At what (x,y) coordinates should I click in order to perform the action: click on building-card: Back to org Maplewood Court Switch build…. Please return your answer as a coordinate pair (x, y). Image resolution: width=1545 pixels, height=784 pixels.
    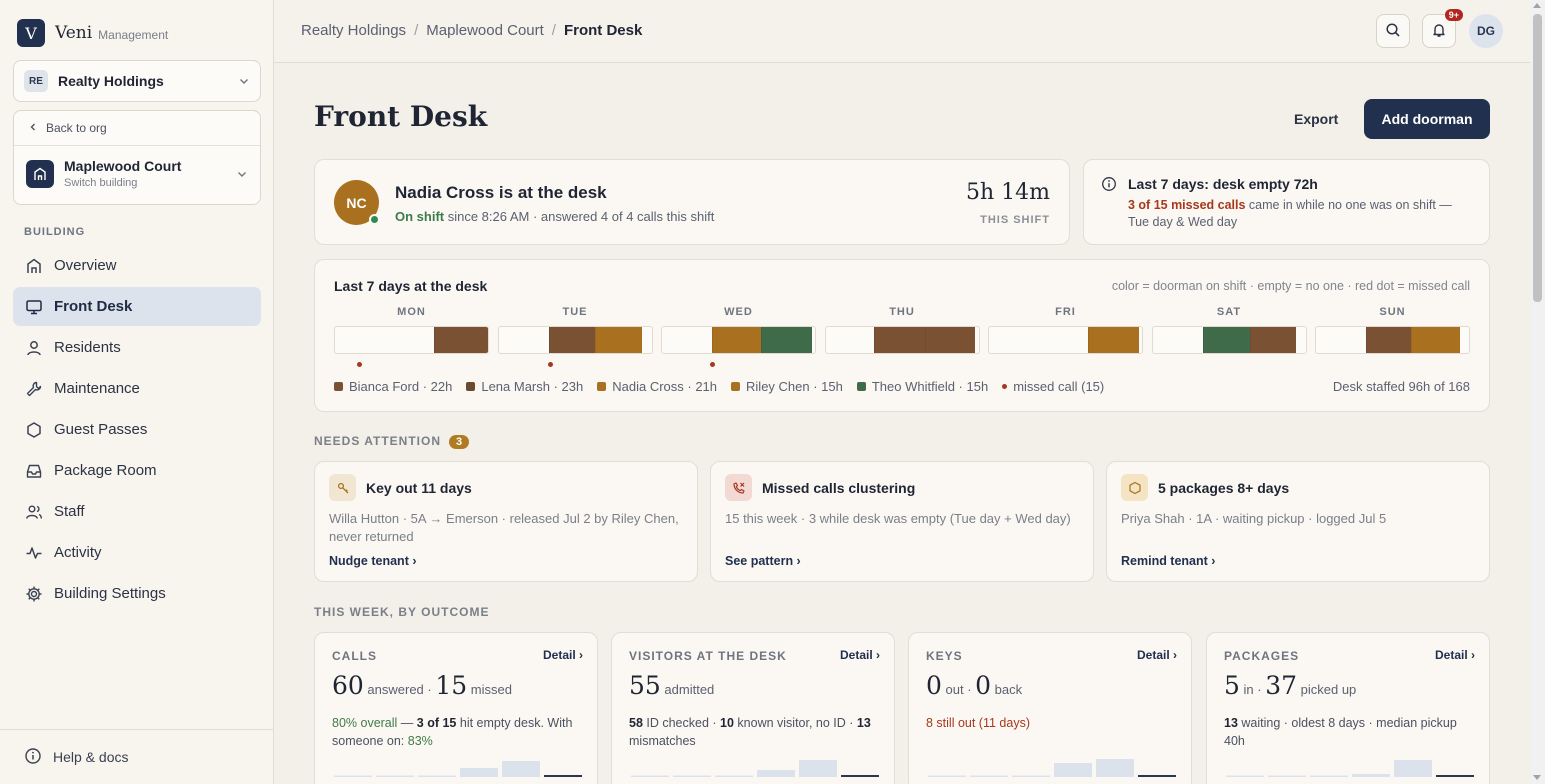
    Looking at the image, I should click on (137, 157).